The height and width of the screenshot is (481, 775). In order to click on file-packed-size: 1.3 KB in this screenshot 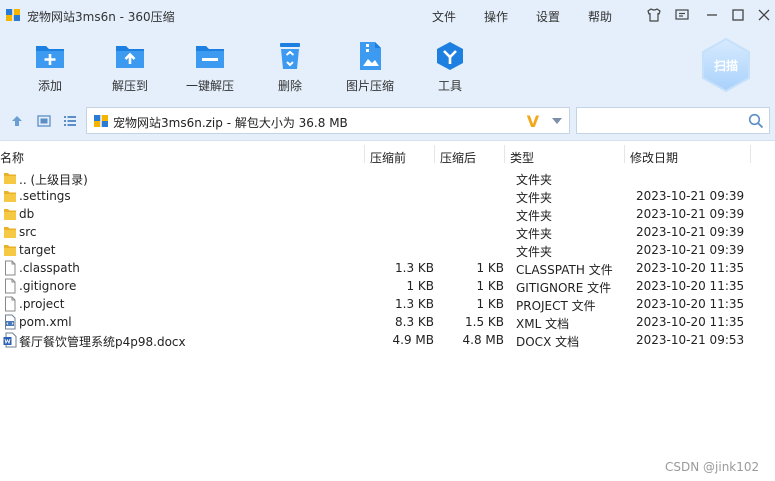, I will do `click(414, 304)`.